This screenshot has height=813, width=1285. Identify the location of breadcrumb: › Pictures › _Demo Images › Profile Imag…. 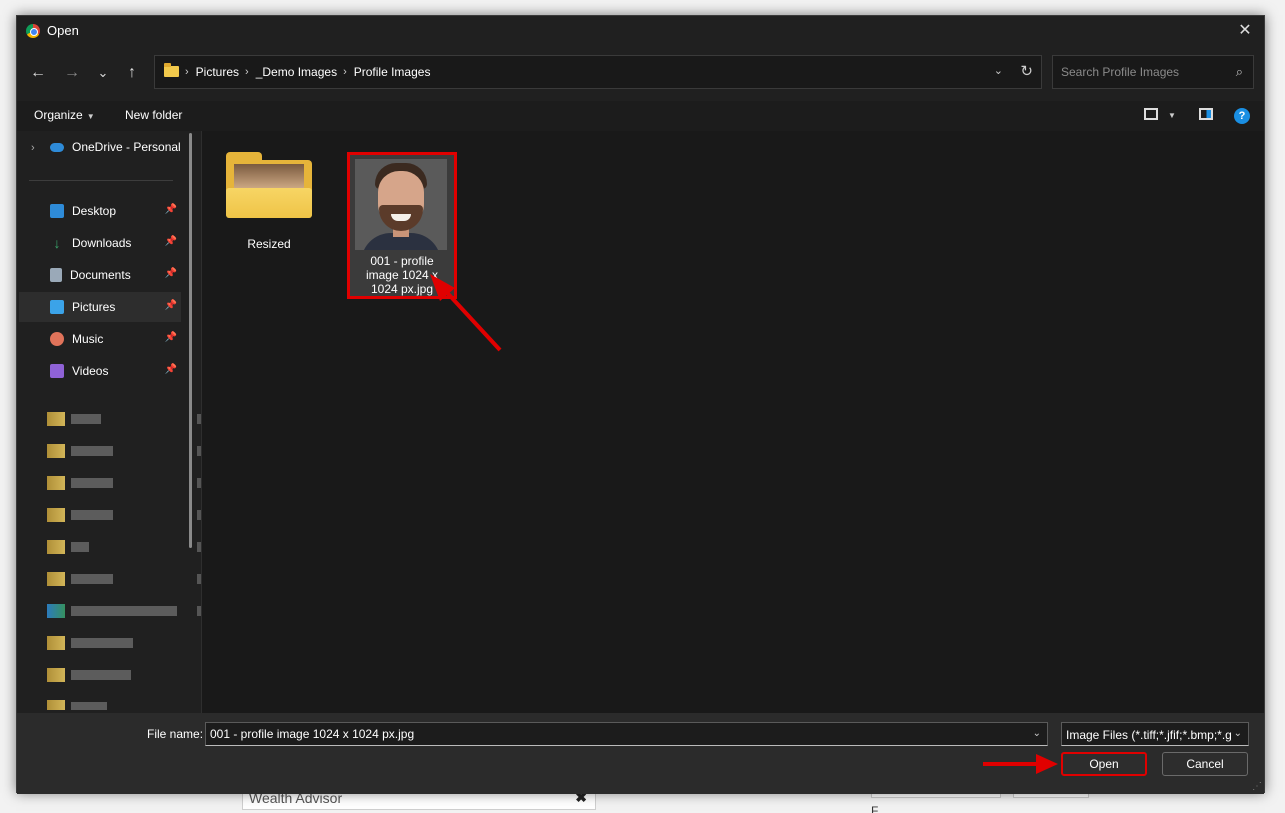
(307, 72).